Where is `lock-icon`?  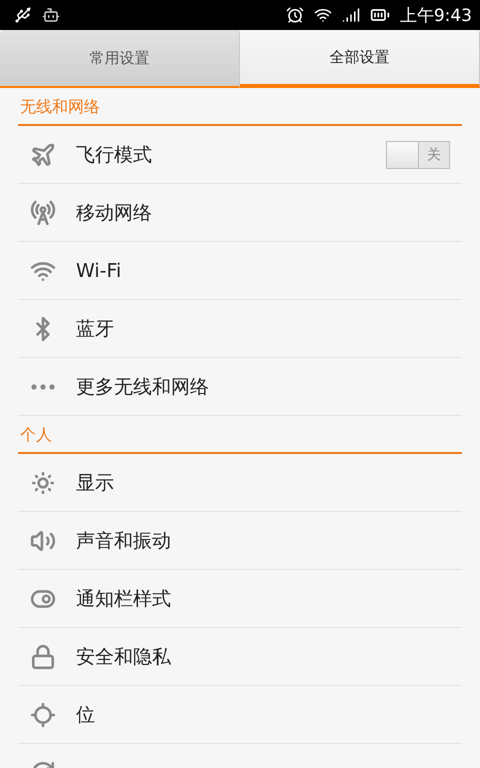
lock-icon is located at coordinates (43, 657).